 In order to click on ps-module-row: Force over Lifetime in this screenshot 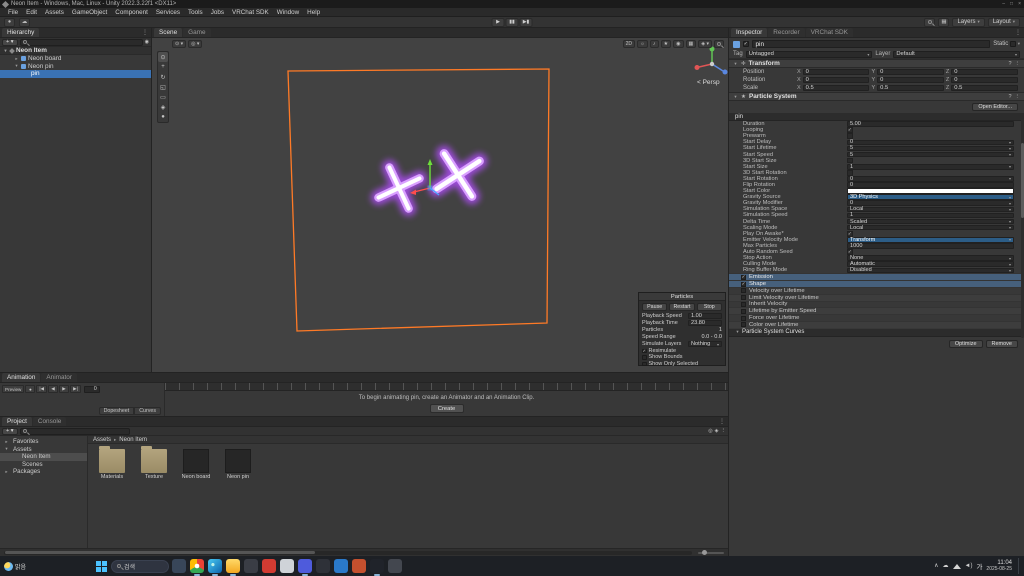, I will do `click(876, 317)`.